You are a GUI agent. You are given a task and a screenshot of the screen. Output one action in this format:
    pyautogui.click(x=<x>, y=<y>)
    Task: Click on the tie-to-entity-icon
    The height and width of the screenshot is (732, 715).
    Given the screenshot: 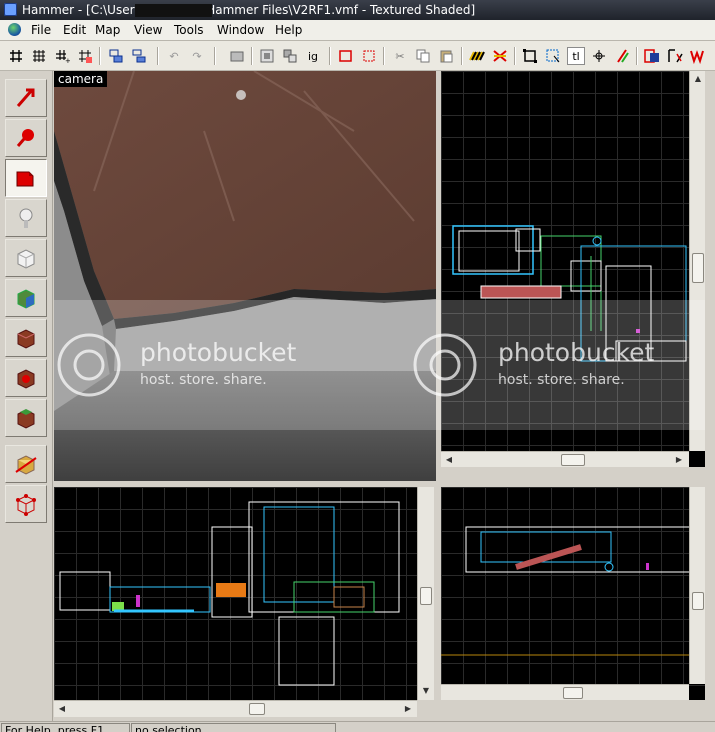 What is the action you would take?
    pyautogui.click(x=267, y=56)
    